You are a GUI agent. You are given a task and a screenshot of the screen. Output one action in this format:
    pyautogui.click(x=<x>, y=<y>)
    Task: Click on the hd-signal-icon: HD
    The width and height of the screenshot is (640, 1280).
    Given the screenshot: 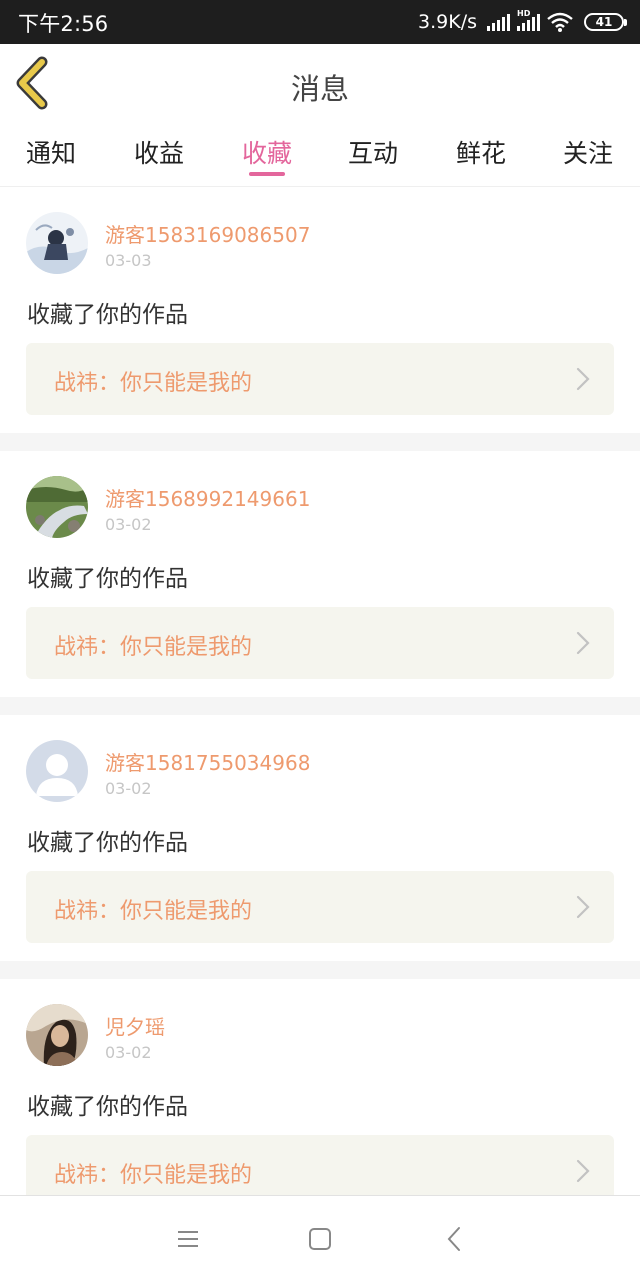 What is the action you would take?
    pyautogui.click(x=528, y=20)
    